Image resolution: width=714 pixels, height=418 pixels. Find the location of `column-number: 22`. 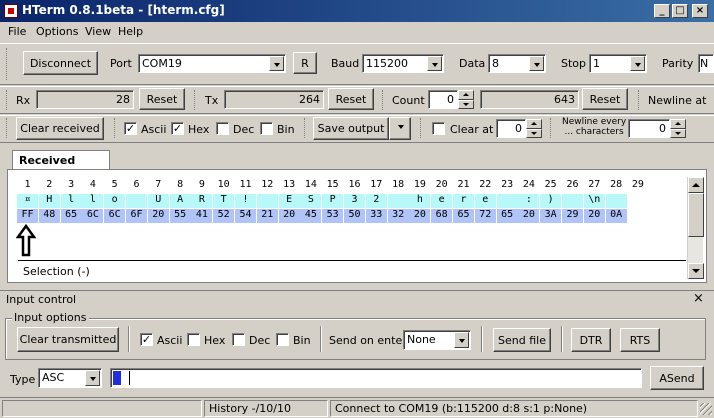

column-number: 22 is located at coordinates (485, 184).